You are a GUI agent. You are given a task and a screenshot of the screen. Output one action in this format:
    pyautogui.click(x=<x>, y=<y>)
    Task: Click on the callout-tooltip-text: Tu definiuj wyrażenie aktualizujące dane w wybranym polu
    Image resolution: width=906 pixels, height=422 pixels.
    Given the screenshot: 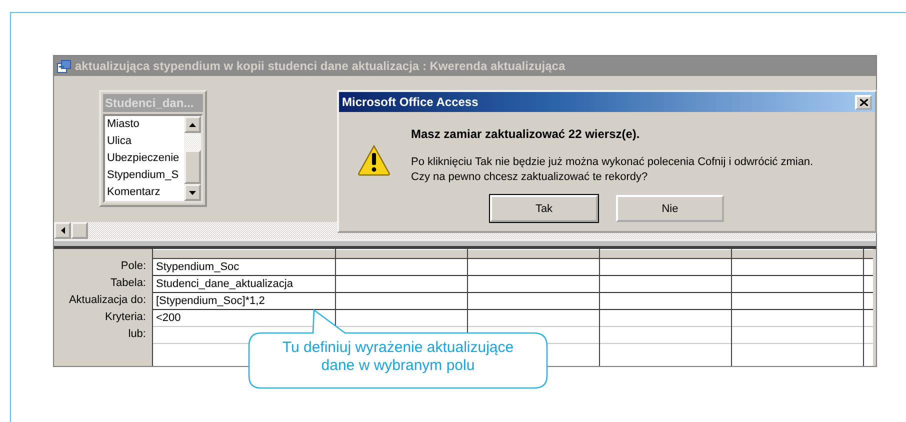 What is the action you would take?
    pyautogui.click(x=398, y=357)
    